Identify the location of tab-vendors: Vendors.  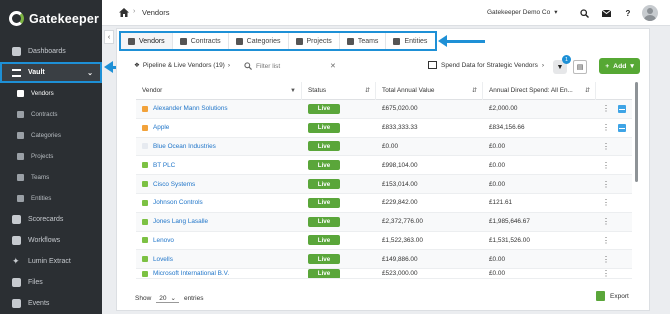
(147, 41).